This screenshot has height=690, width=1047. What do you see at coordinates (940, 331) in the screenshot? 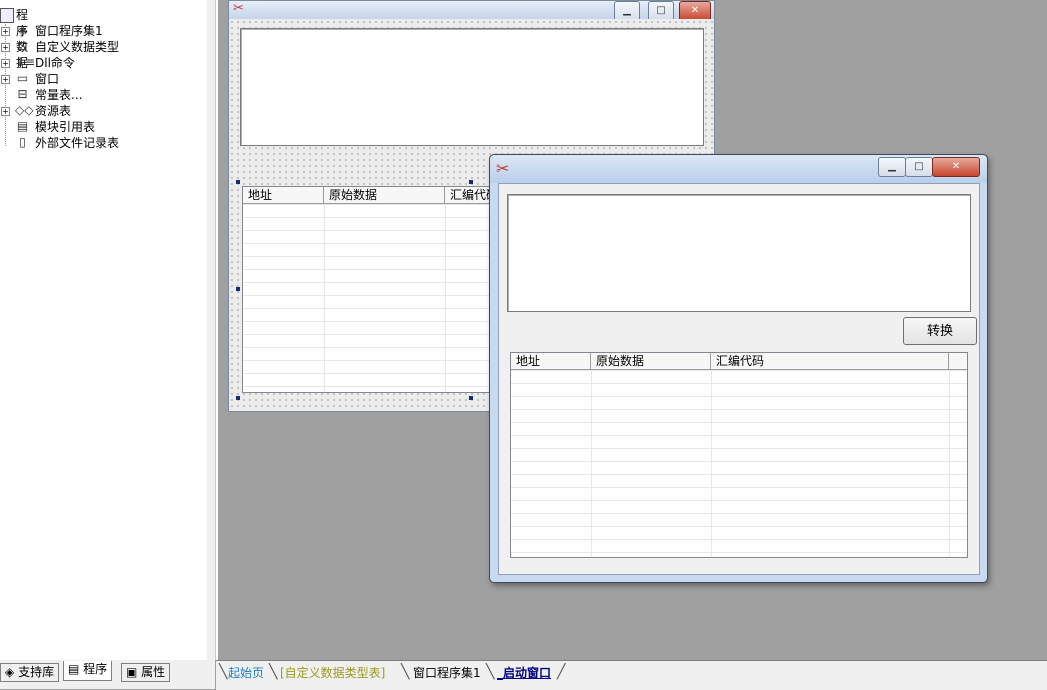
I see `convert-button: 转换` at bounding box center [940, 331].